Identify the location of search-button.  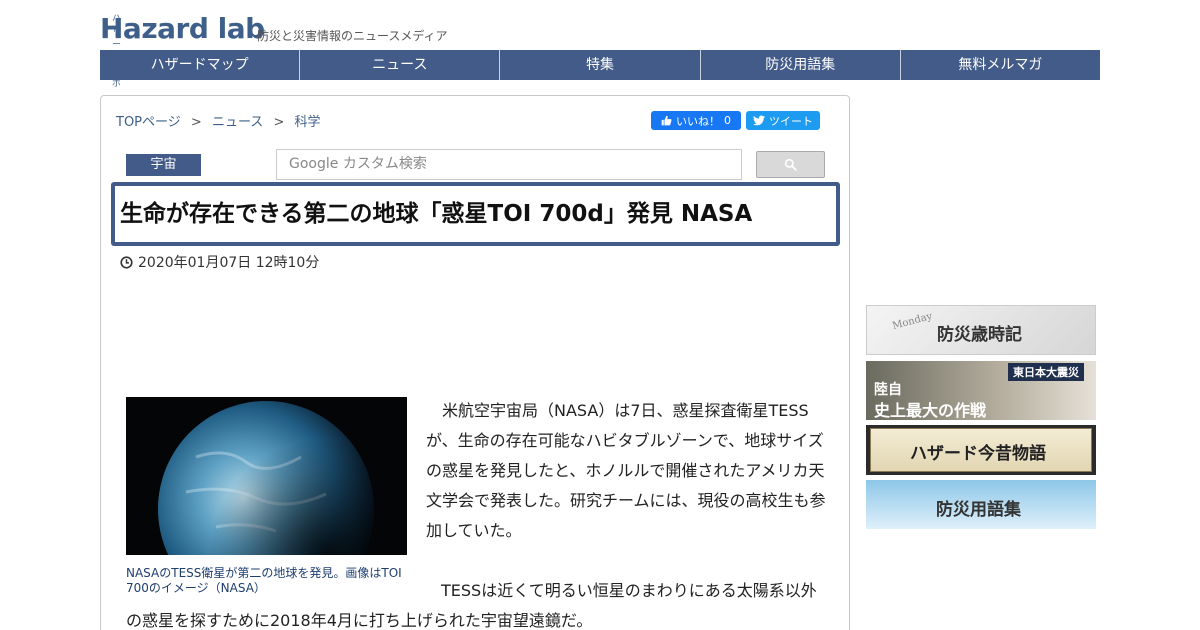
(790, 164).